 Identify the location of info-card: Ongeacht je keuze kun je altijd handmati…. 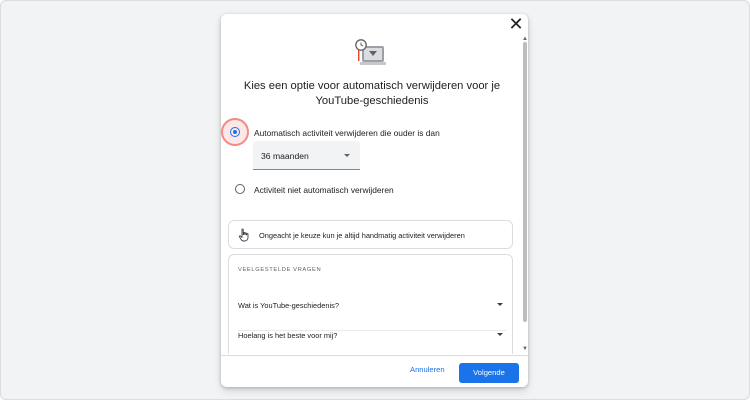
(370, 234).